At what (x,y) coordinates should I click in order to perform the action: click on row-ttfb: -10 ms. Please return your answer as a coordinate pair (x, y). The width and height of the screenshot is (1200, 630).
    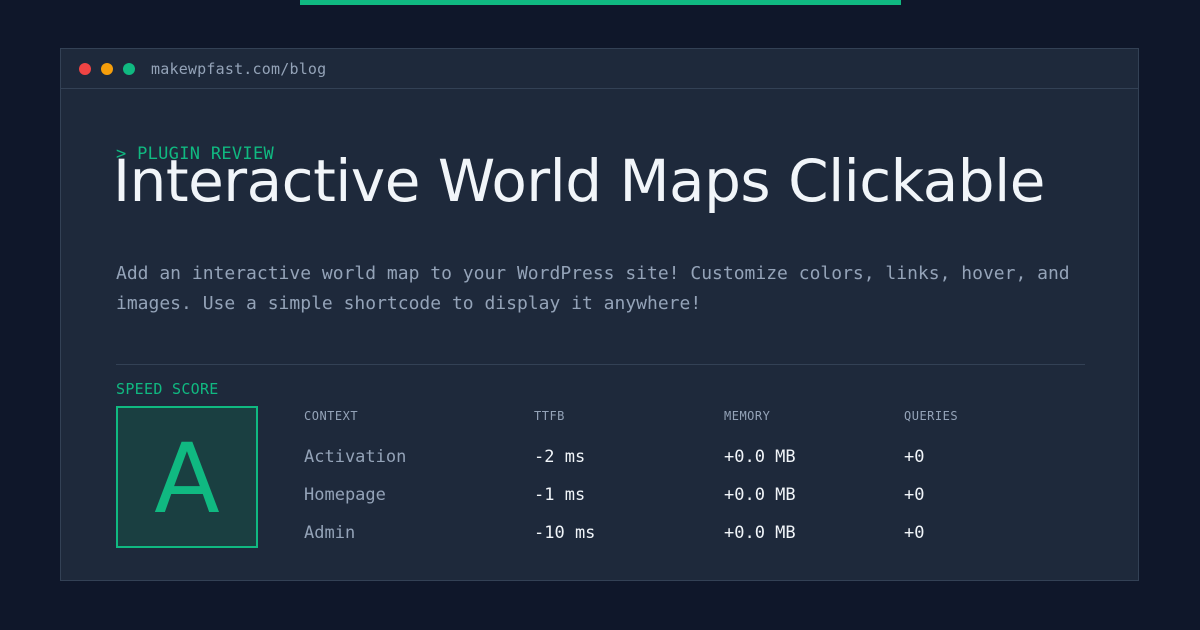
    Looking at the image, I should click on (565, 533).